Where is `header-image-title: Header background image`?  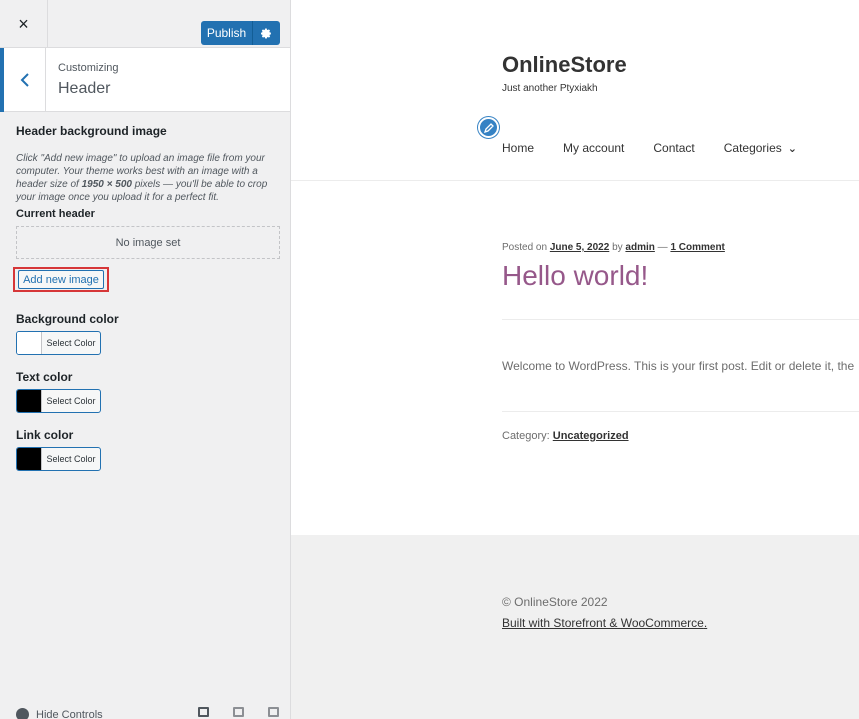 header-image-title: Header background image is located at coordinates (91, 131).